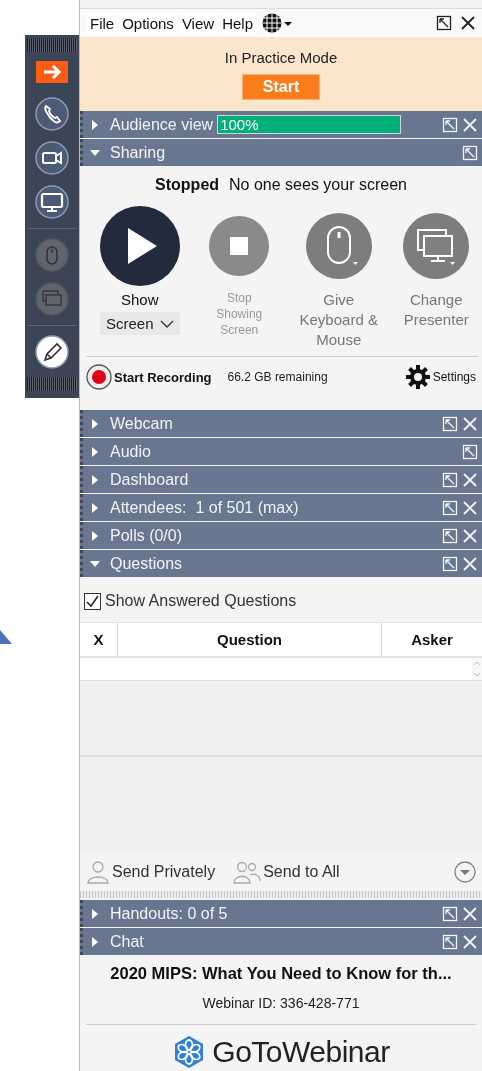  What do you see at coordinates (6, 637) in the screenshot?
I see `pointer-arrow-icon` at bounding box center [6, 637].